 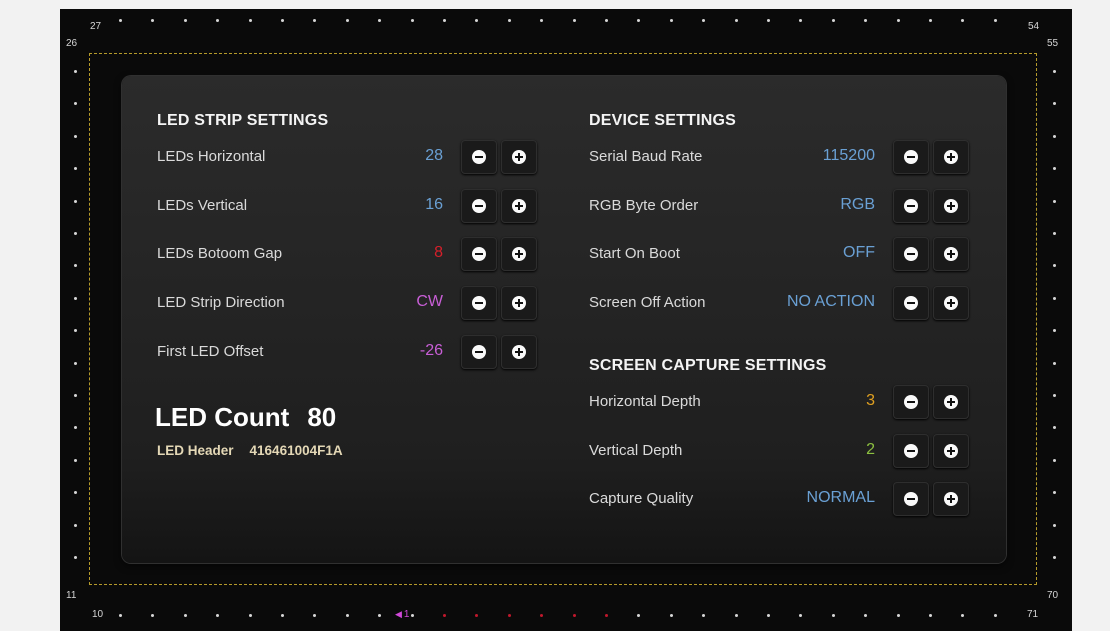 I want to click on setting-value: 3, so click(x=870, y=400).